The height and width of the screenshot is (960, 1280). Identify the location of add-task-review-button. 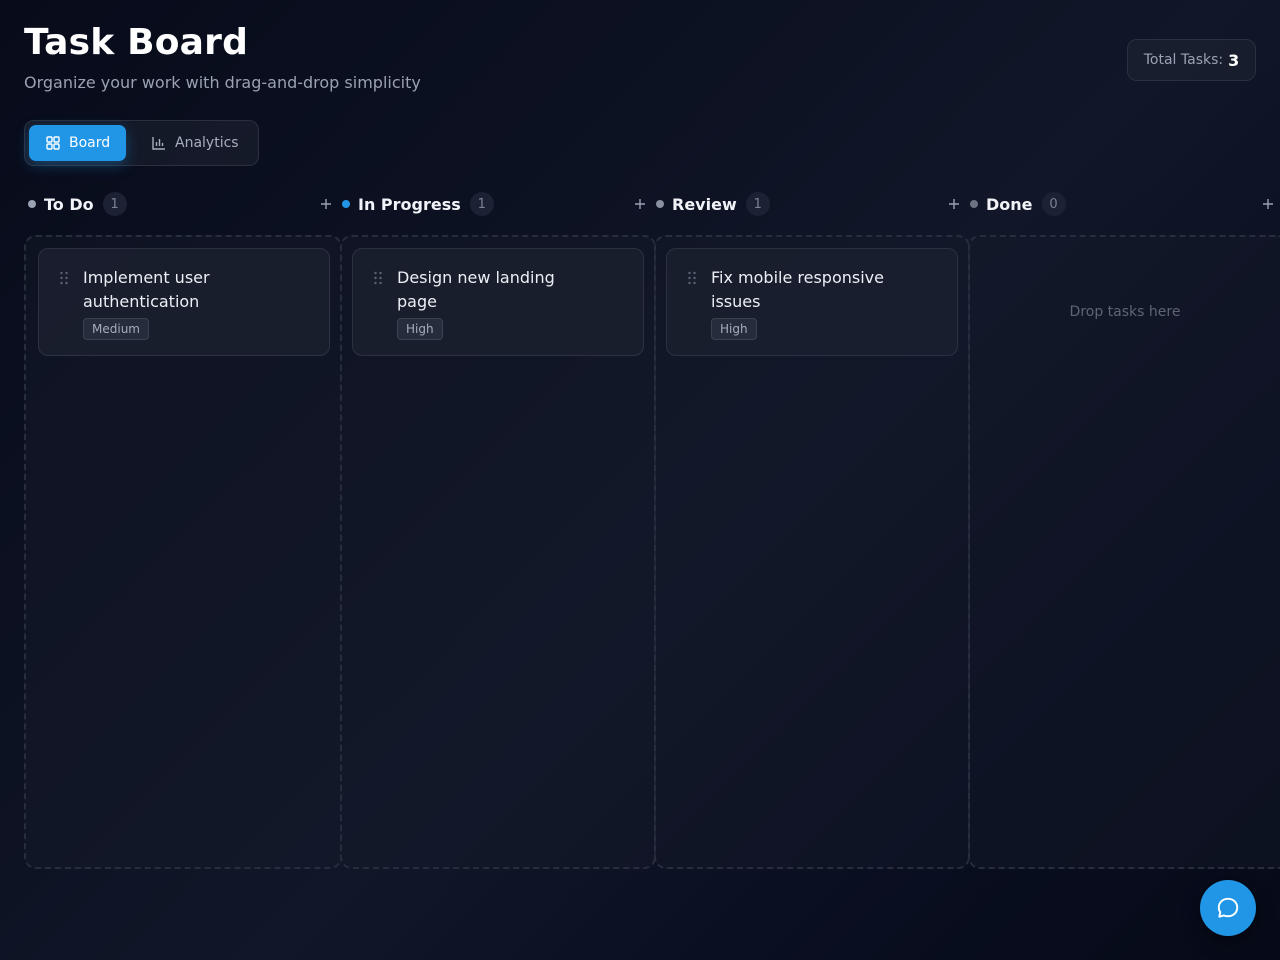
(954, 204).